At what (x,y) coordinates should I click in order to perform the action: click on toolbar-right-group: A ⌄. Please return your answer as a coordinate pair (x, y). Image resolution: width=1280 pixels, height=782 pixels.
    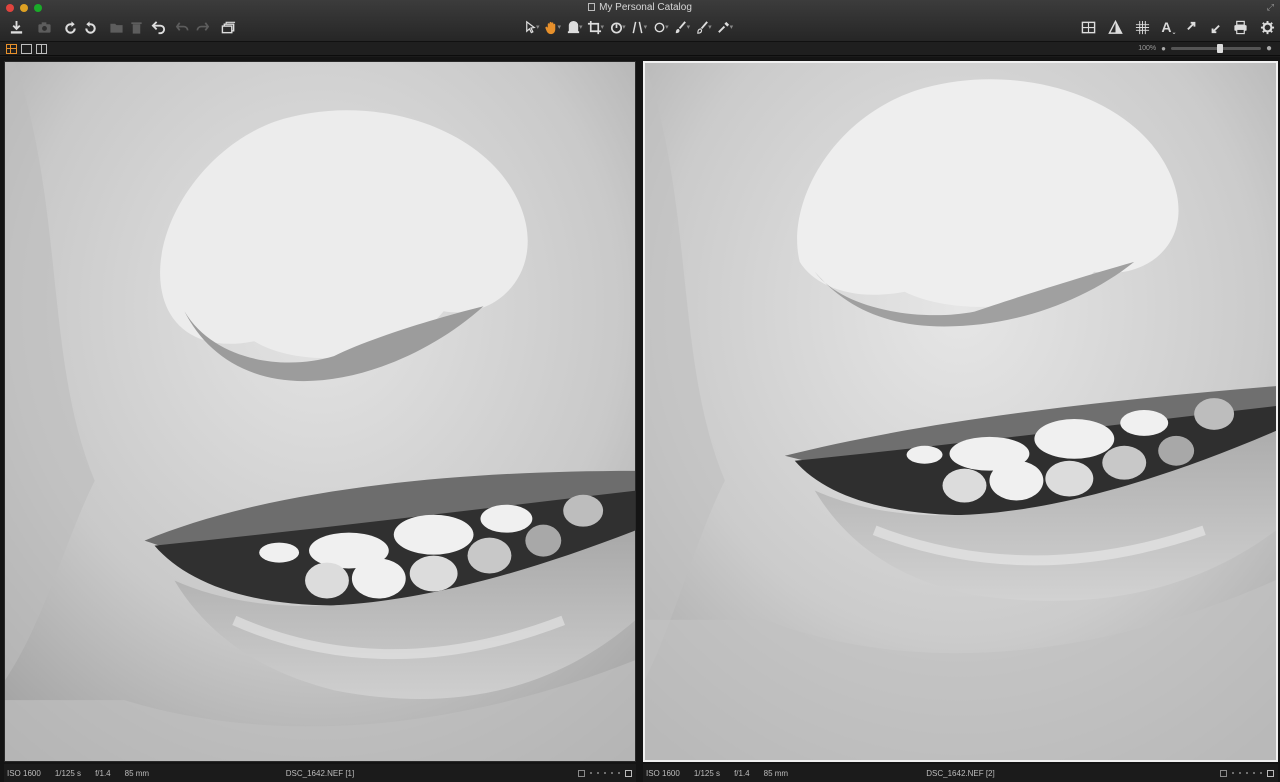
    Looking at the image, I should click on (1177, 27).